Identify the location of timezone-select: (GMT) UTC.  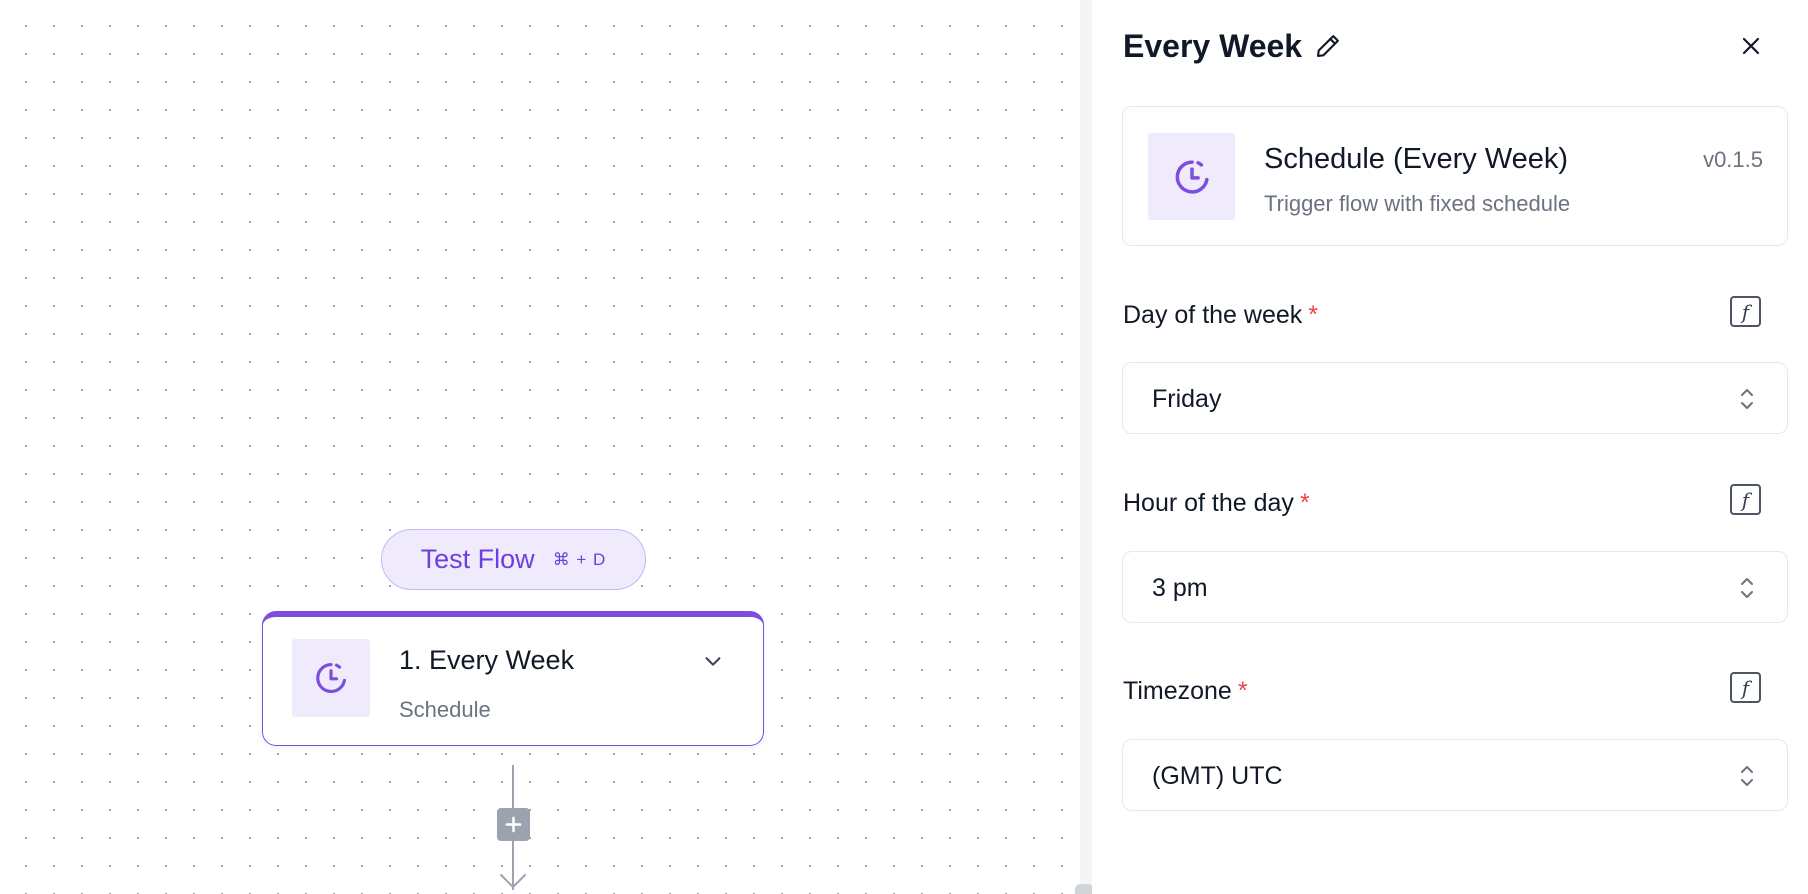
(1455, 775).